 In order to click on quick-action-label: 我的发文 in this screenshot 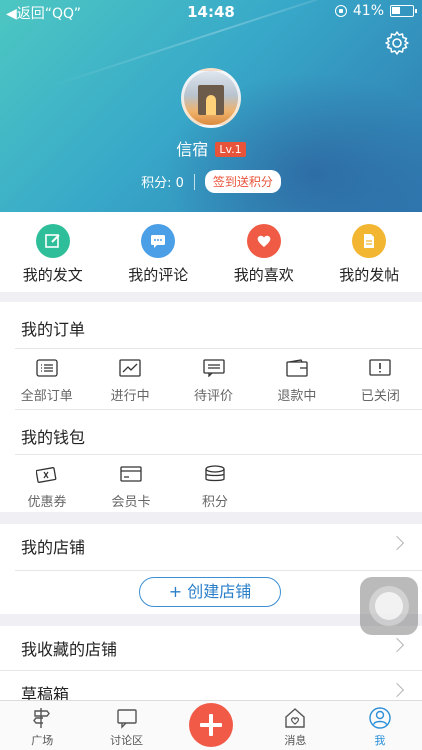, I will do `click(52, 275)`.